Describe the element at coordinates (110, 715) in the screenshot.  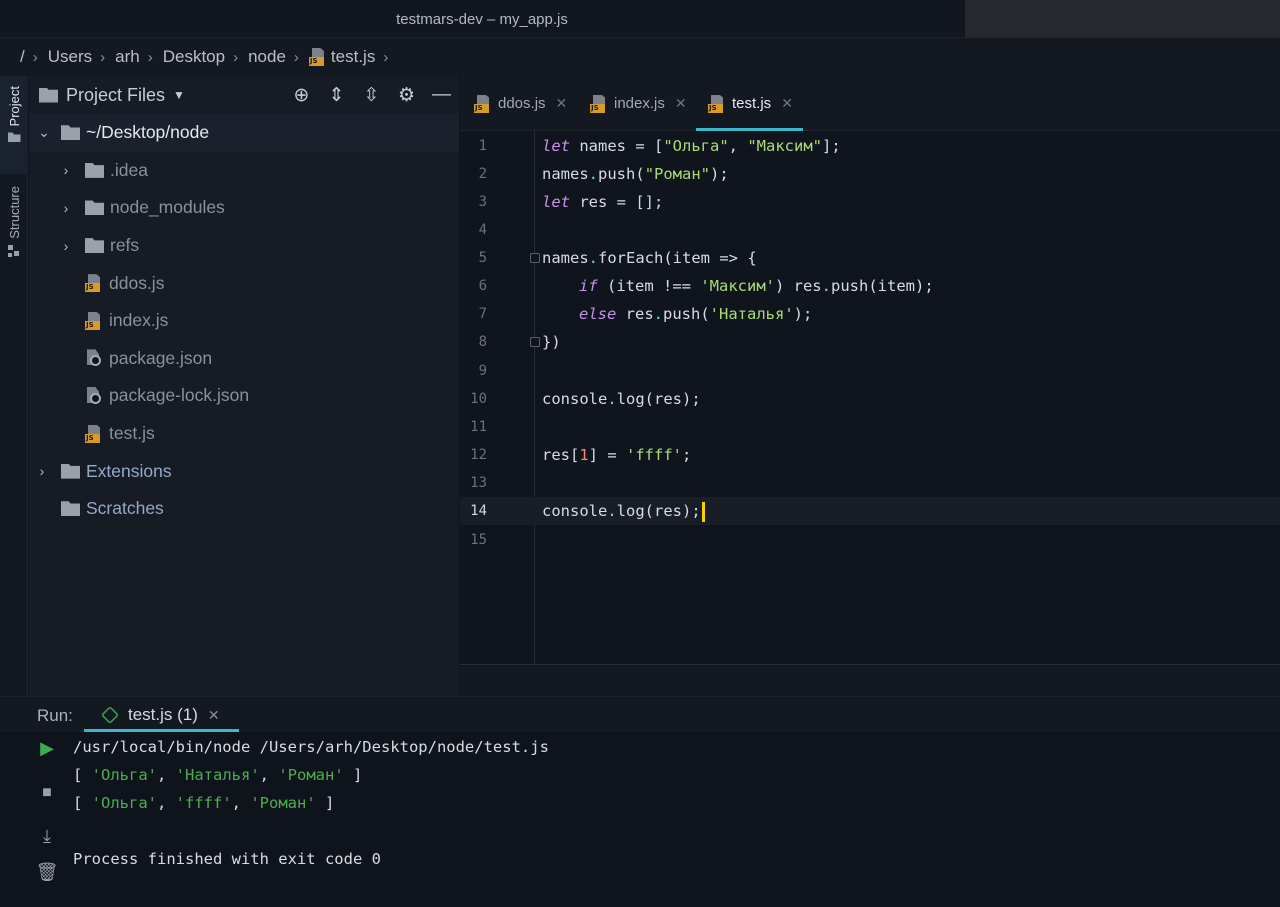
I see `nodejs-icon` at that location.